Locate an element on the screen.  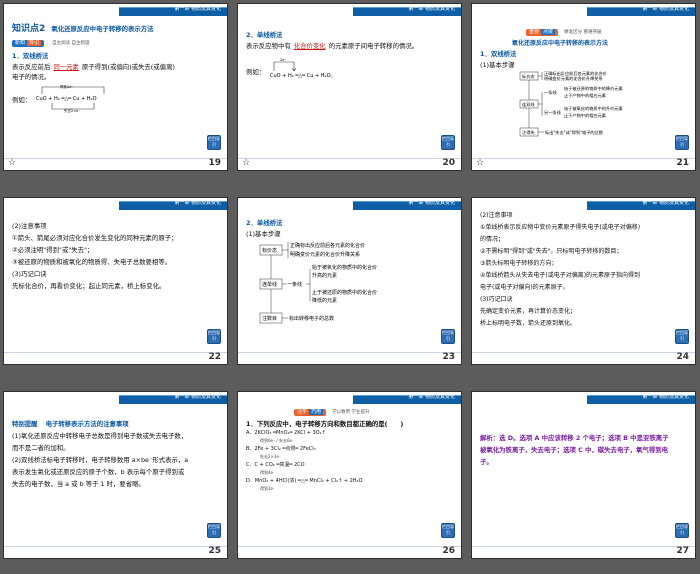
tip-label: 特别提醒 is located at coordinates (25, 424).